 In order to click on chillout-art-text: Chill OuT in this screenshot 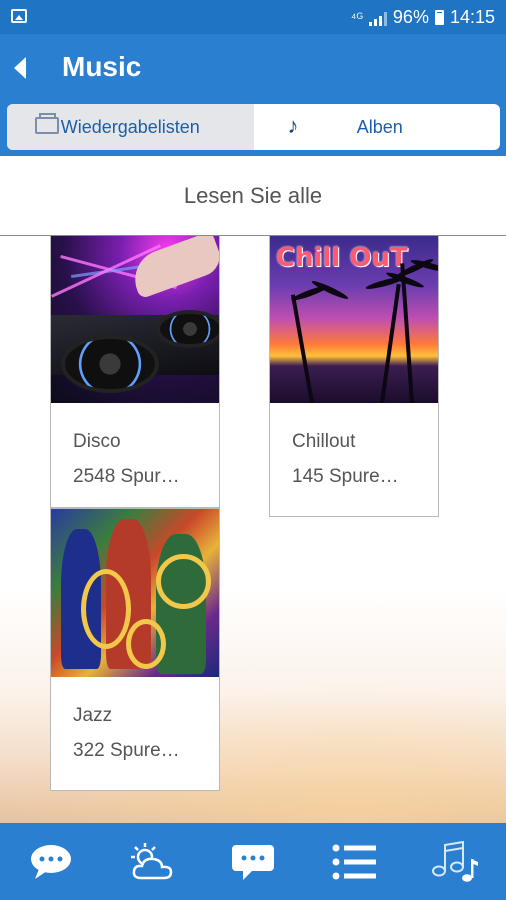, I will do `click(342, 258)`.